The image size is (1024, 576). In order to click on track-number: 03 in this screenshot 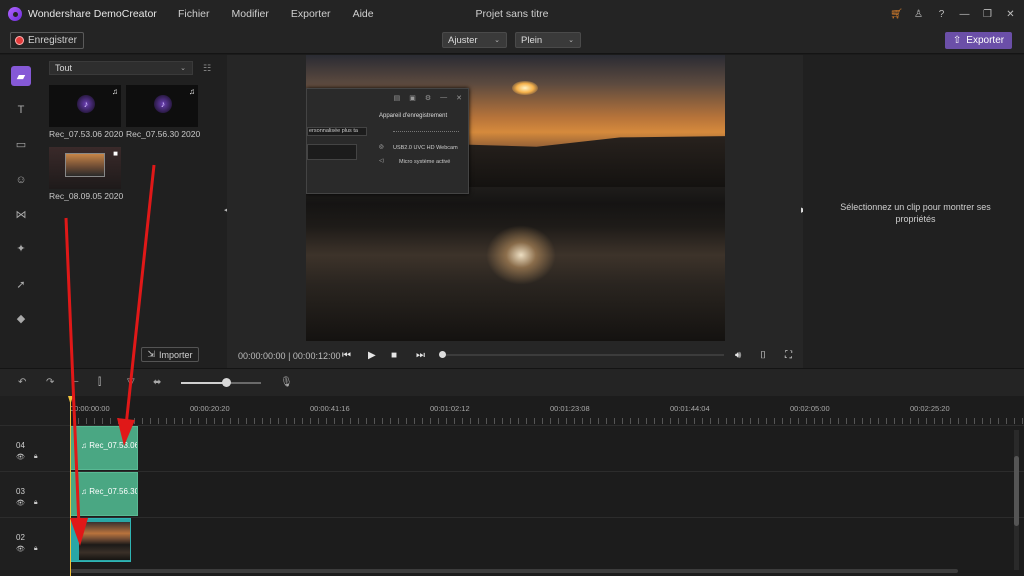, I will do `click(20, 491)`.